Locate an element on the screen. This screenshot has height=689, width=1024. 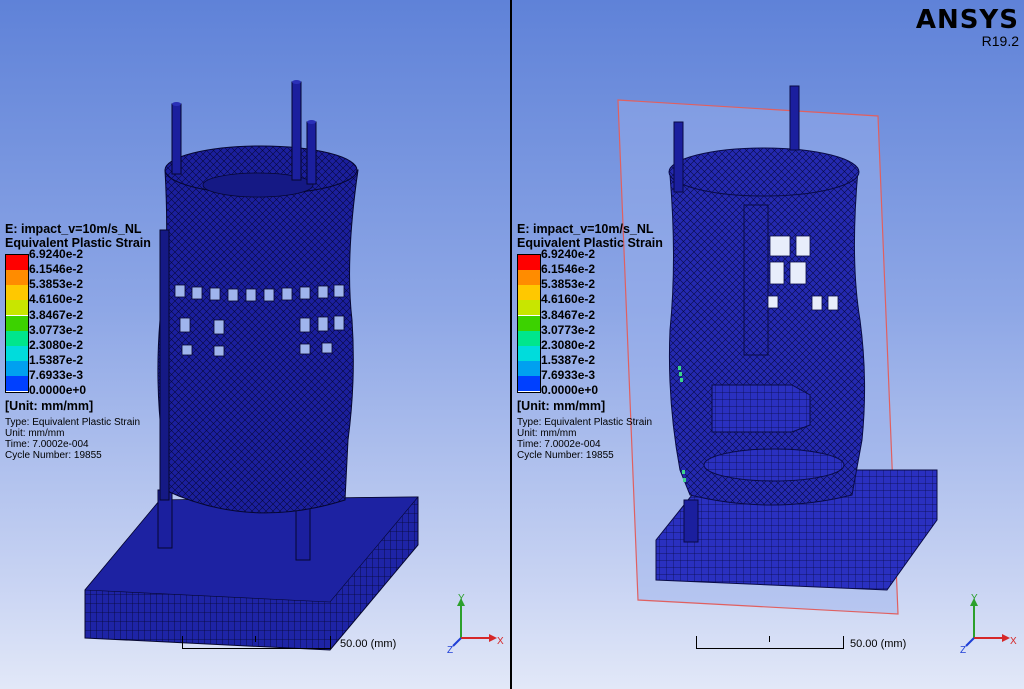
product-version: R19.2 is located at coordinates (1000, 41).